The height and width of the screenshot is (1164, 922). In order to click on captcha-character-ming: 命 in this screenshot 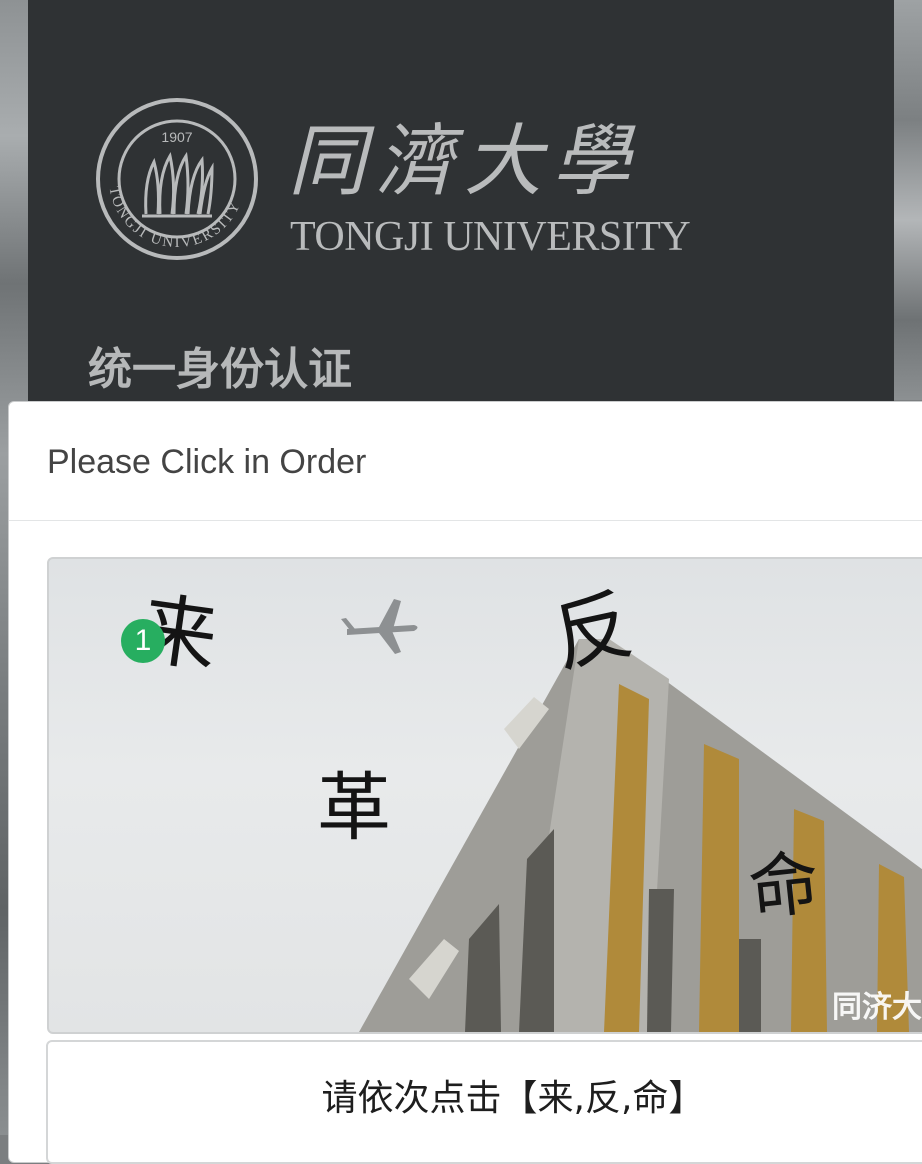, I will do `click(784, 886)`.